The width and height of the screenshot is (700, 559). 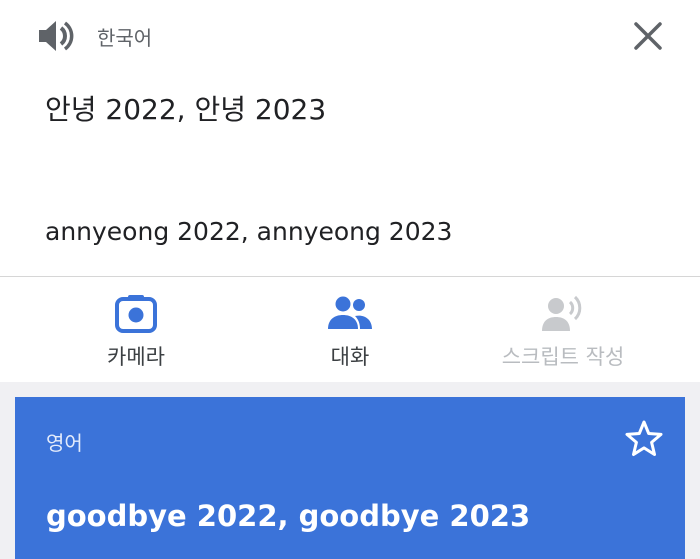 I want to click on transcribe-label: 스크립트 작성, so click(x=563, y=357).